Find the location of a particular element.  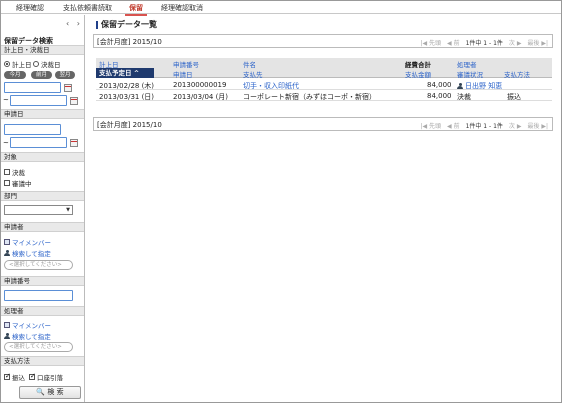

processor-my-member-label: マイメンバー is located at coordinates (31, 326).